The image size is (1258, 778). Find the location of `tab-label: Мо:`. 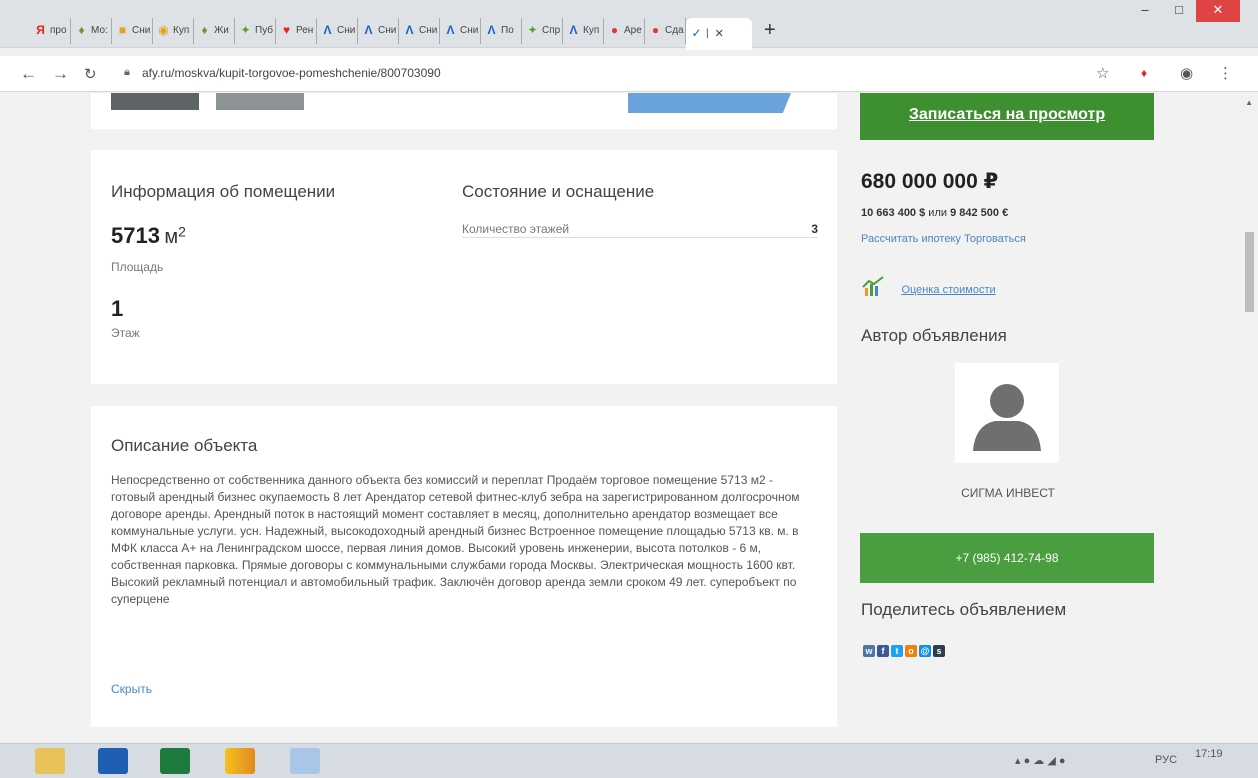

tab-label: Мо: is located at coordinates (99, 30).